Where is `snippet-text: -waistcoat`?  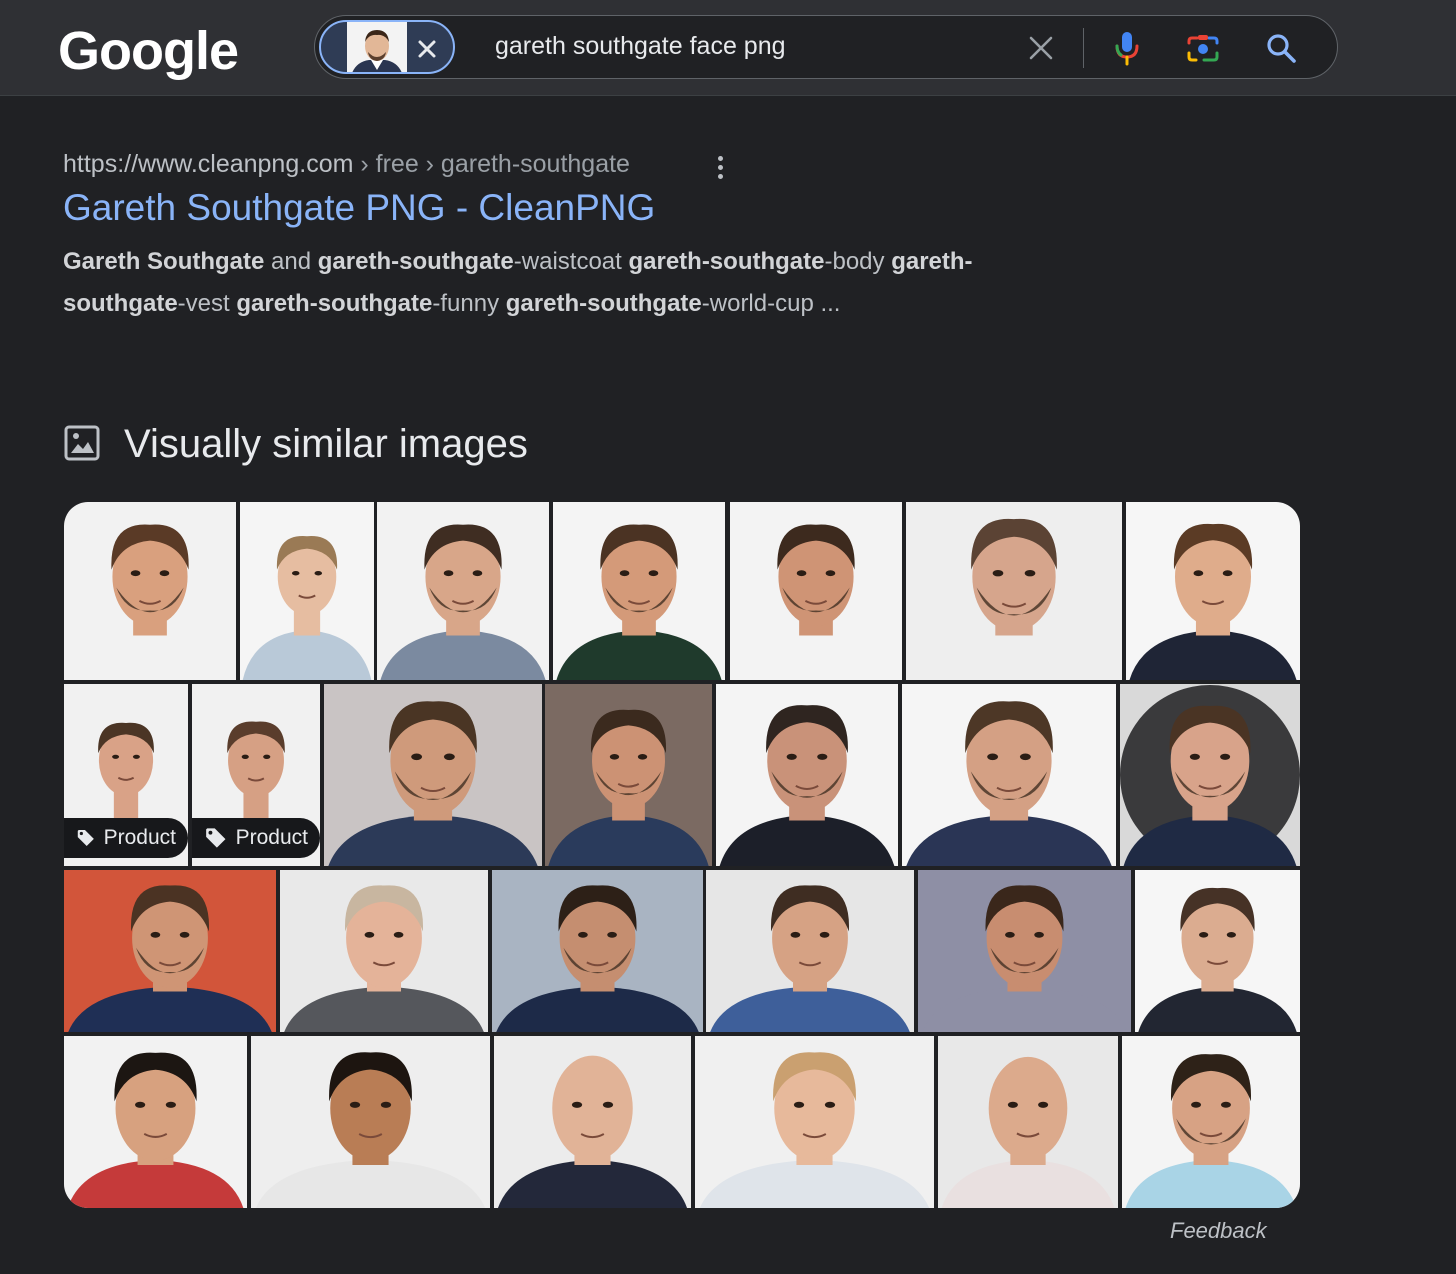 snippet-text: -waistcoat is located at coordinates (571, 261).